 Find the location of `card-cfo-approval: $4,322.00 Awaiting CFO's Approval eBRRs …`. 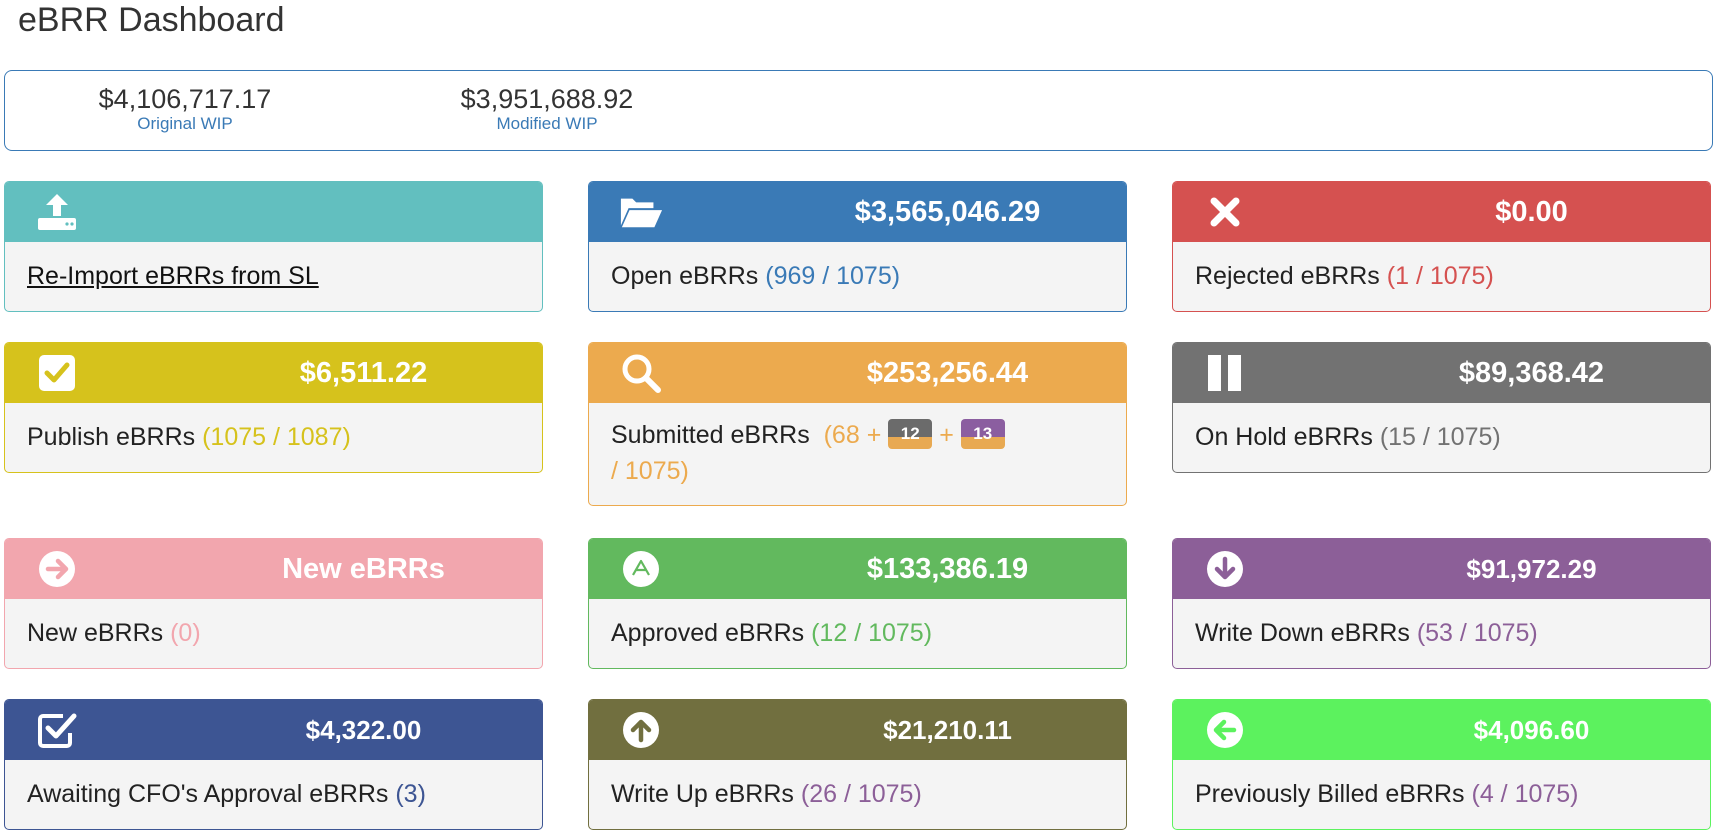

card-cfo-approval: $4,322.00 Awaiting CFO's Approval eBRRs … is located at coordinates (273, 764).